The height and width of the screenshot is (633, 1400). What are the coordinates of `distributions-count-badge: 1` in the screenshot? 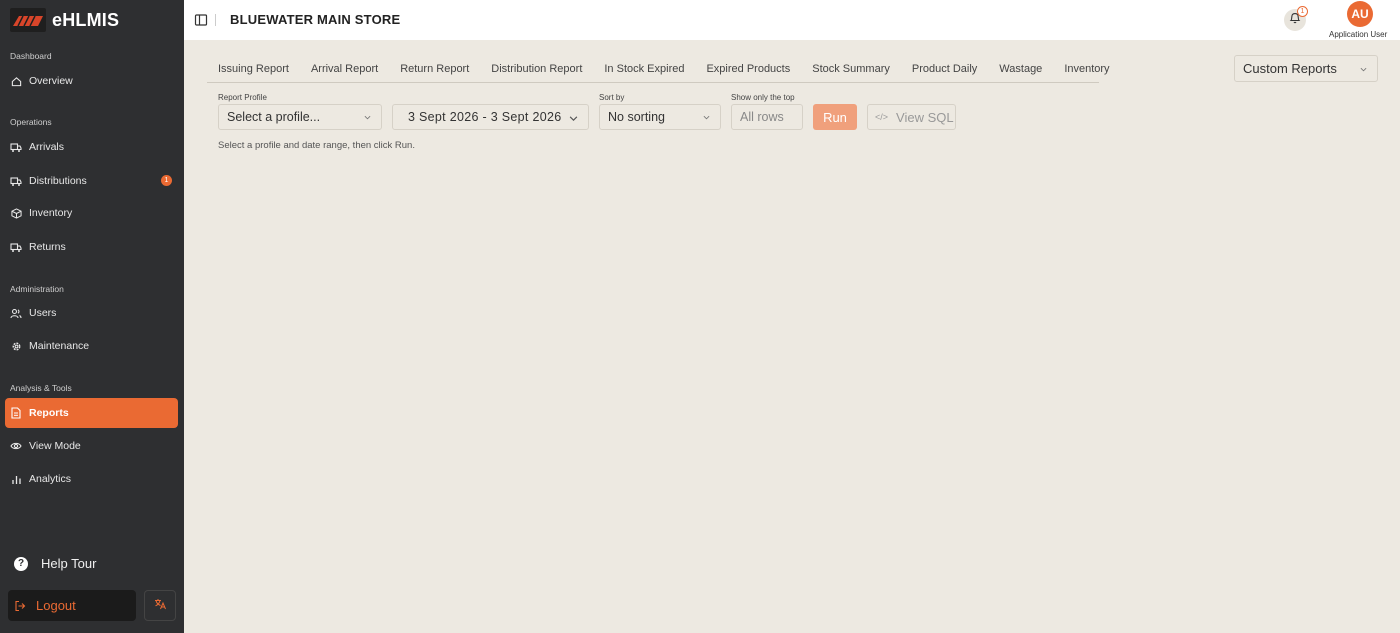 It's located at (166, 180).